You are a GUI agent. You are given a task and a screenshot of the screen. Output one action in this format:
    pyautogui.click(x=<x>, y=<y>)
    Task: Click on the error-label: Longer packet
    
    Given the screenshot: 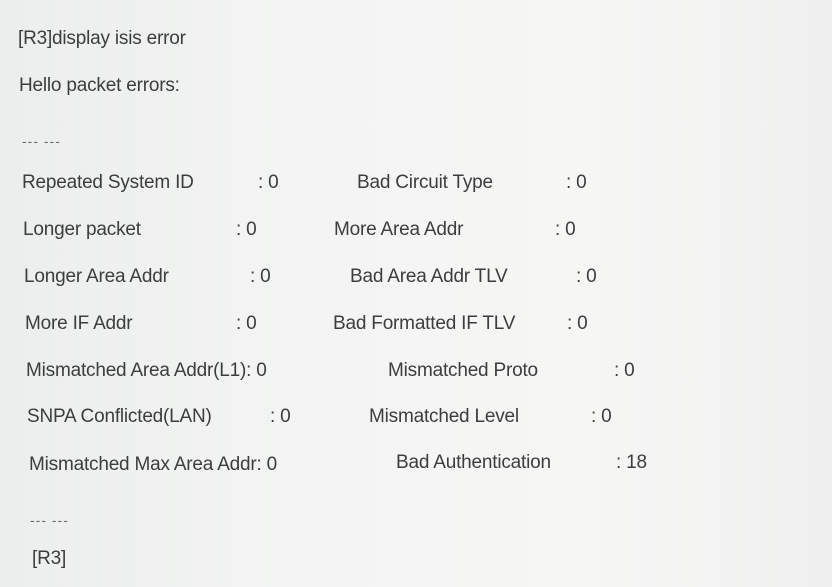 What is the action you would take?
    pyautogui.click(x=82, y=229)
    